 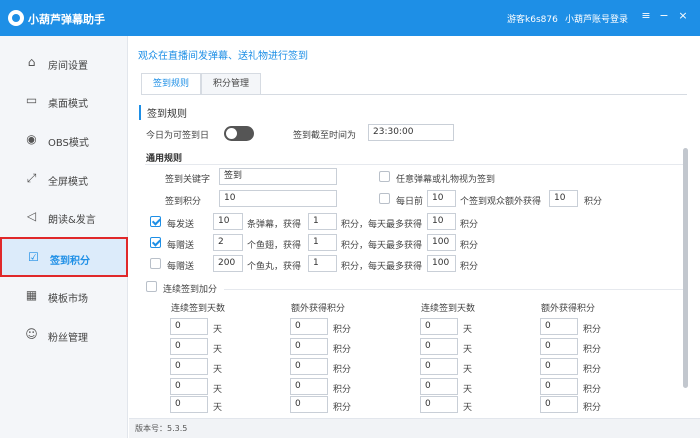 I want to click on sidebar-item-speech: ◁ 朗读&发言, so click(x=64, y=217).